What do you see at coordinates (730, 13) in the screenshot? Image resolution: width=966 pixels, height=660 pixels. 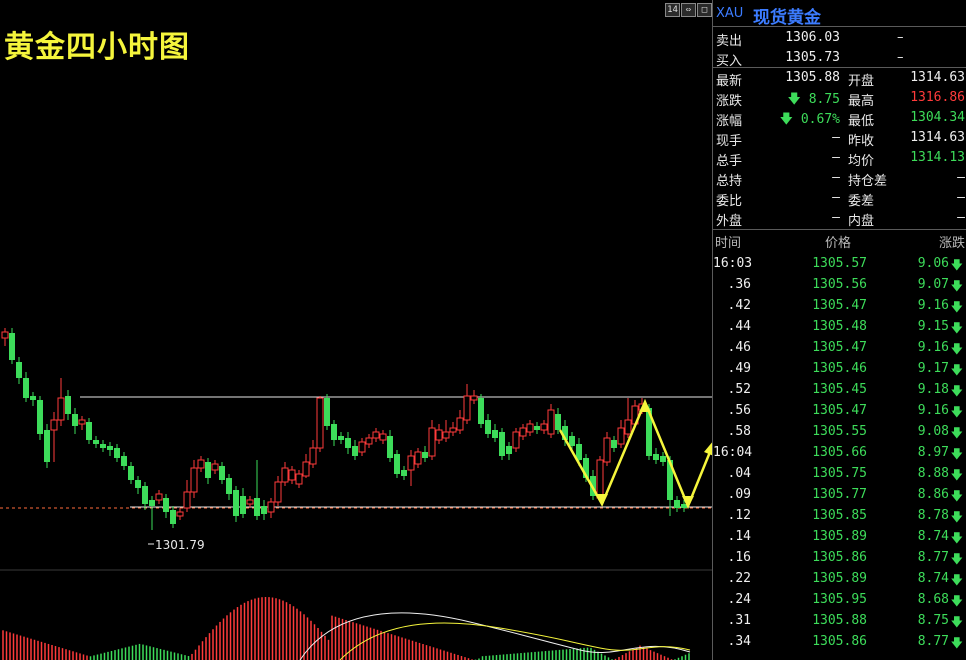 I see `symbol-code: XAU` at bounding box center [730, 13].